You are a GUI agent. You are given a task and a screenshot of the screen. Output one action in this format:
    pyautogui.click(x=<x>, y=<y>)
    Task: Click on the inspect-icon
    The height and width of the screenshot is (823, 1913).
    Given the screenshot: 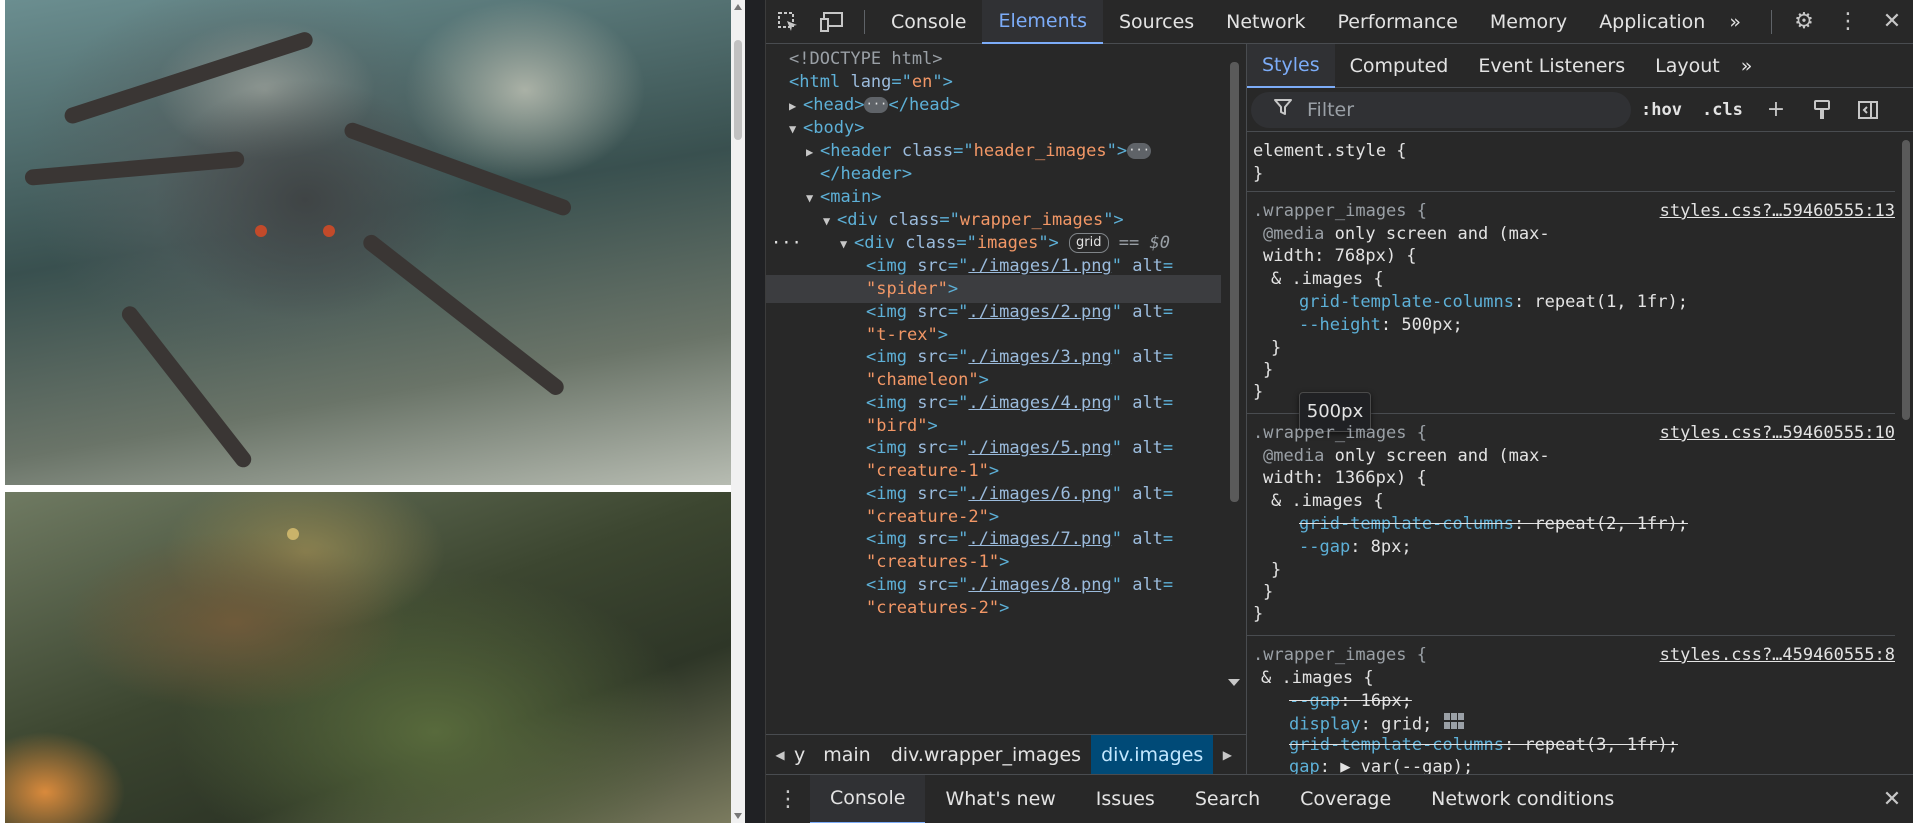 What is the action you would take?
    pyautogui.click(x=788, y=22)
    